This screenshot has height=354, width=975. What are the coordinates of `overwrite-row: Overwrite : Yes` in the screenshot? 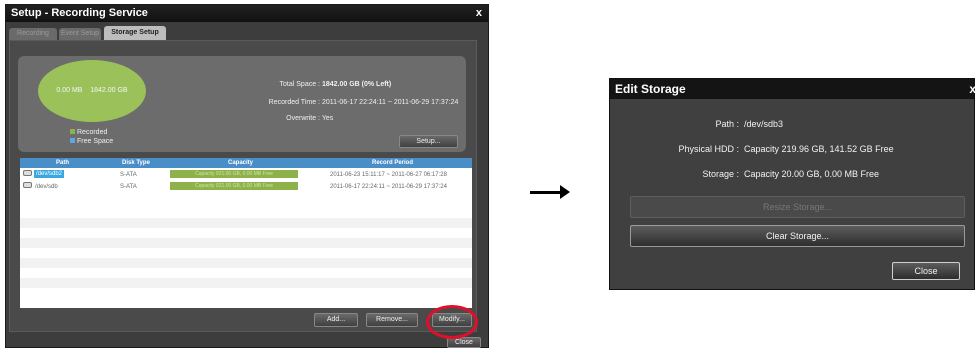 It's located at (256, 118).